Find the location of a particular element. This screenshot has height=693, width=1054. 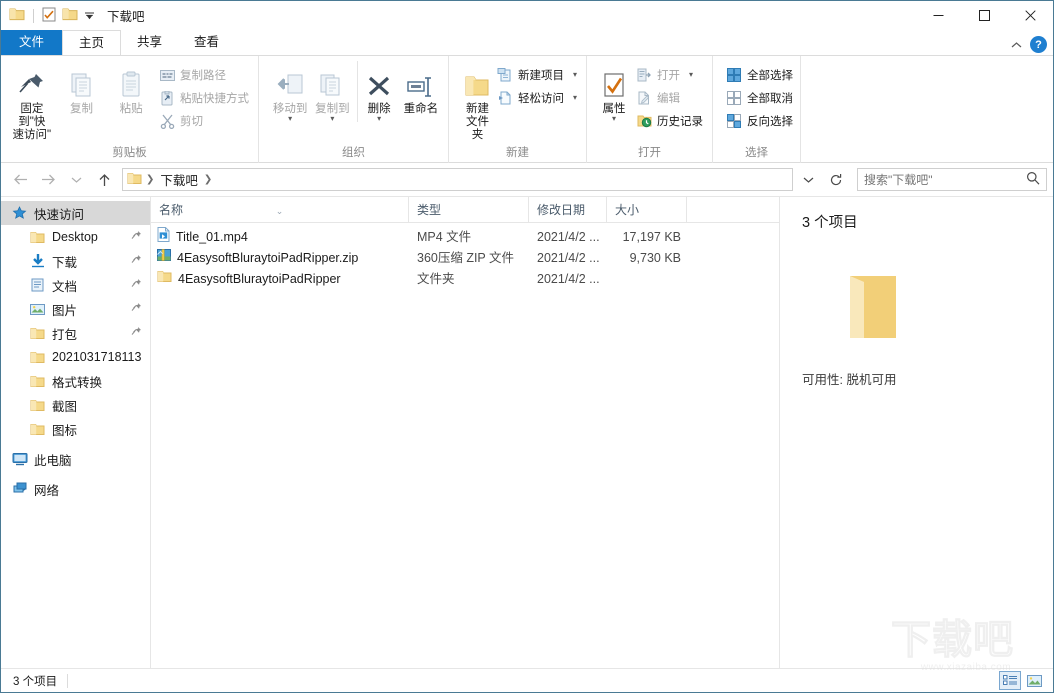

new-folder-label-line1: 新建 is located at coordinates (477, 109).